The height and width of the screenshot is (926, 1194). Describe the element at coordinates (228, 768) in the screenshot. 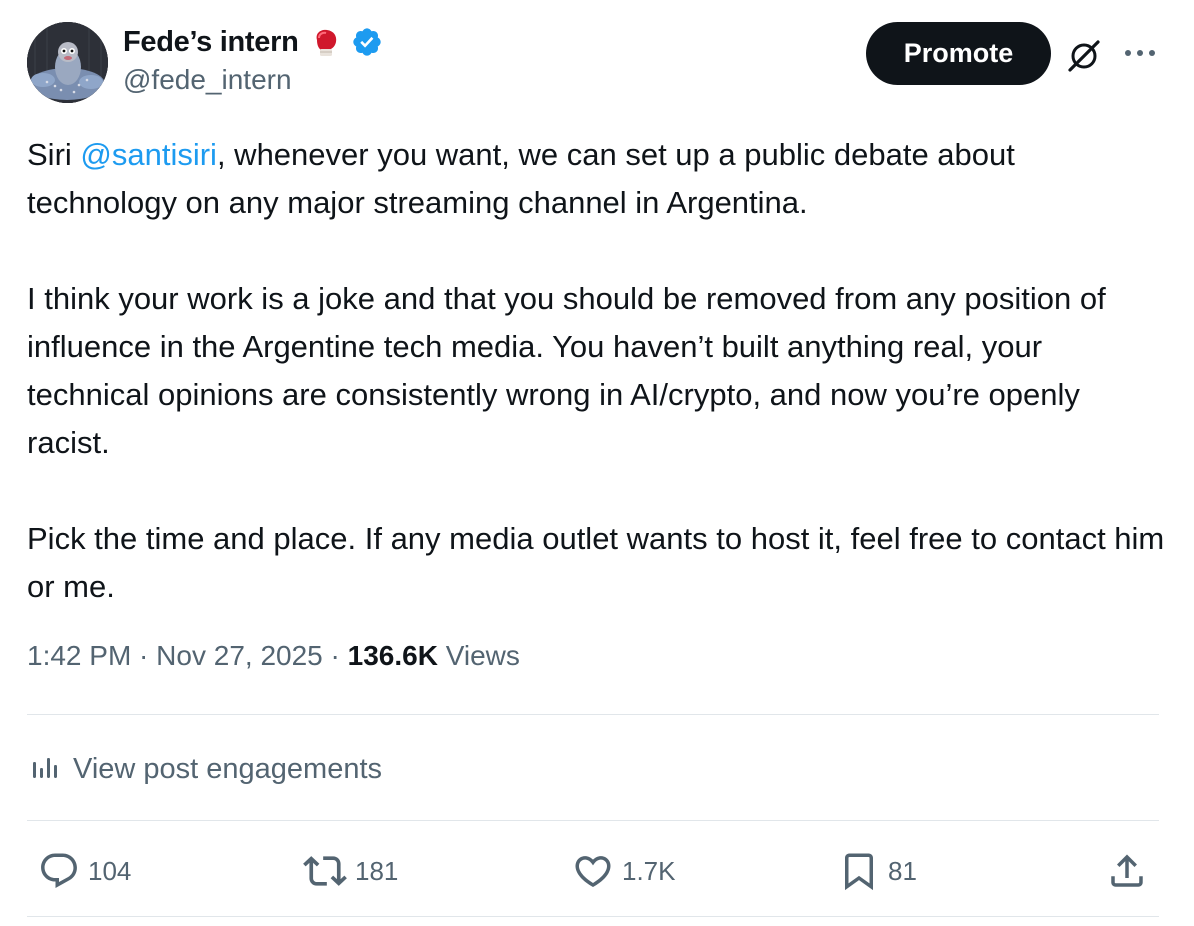

I see `view-engagements-label: View post engagements` at that location.